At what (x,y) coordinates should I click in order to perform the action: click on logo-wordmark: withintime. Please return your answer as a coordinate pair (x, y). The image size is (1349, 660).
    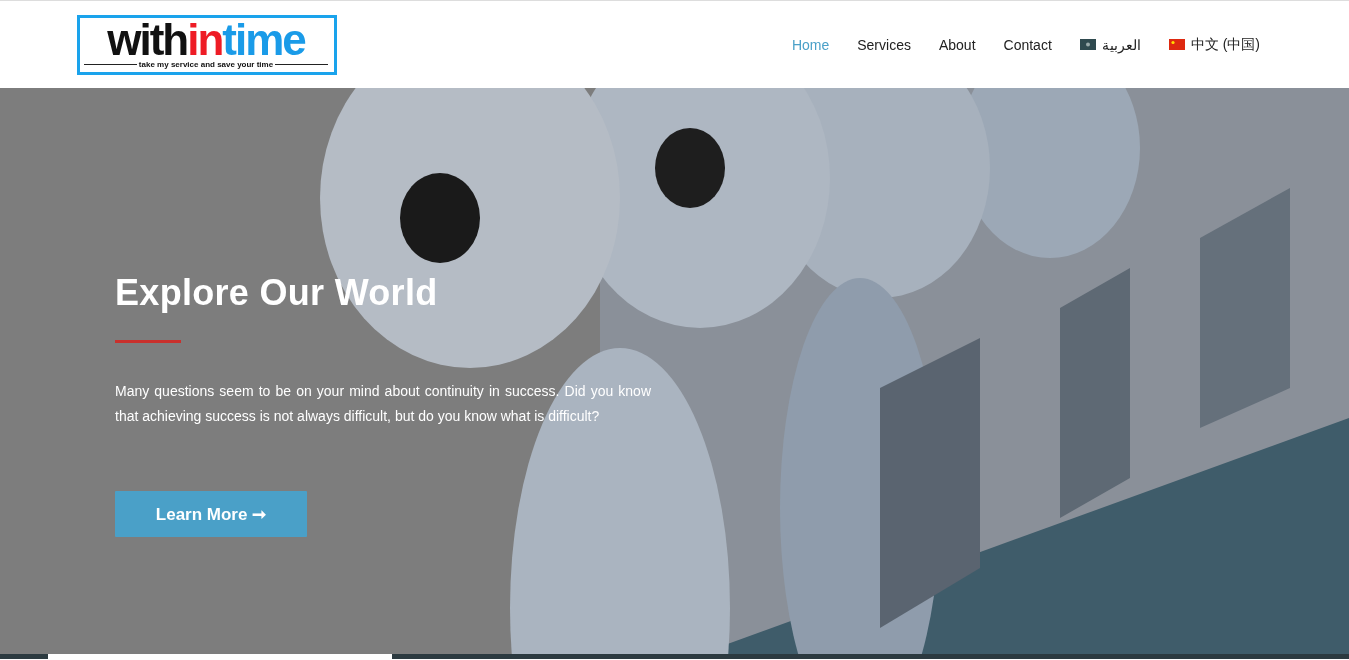
    Looking at the image, I should click on (206, 40).